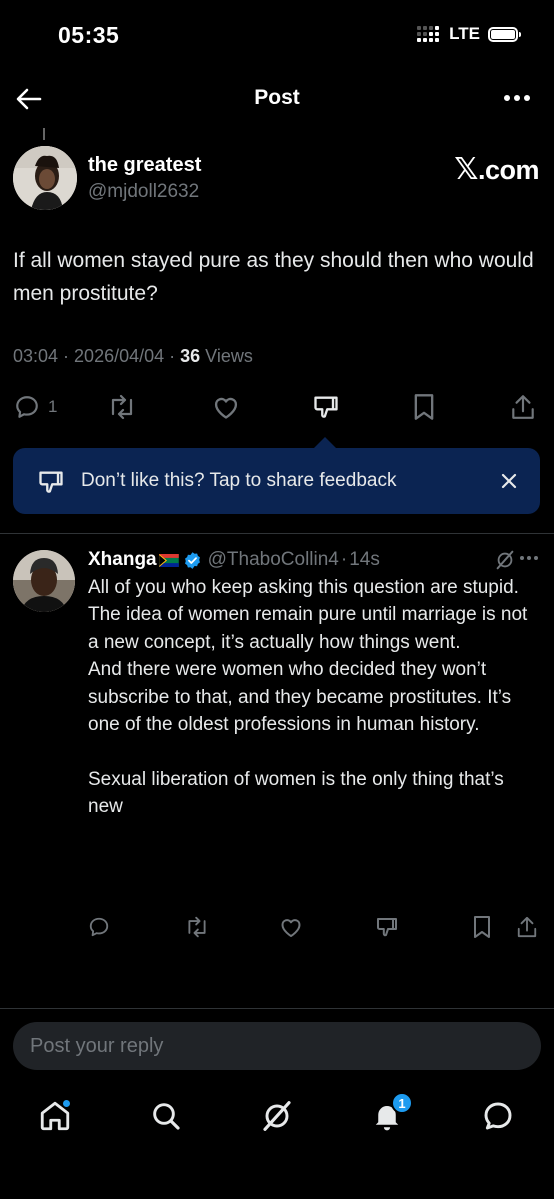  What do you see at coordinates (390, 1114) in the screenshot?
I see `nav-notifications: 1` at bounding box center [390, 1114].